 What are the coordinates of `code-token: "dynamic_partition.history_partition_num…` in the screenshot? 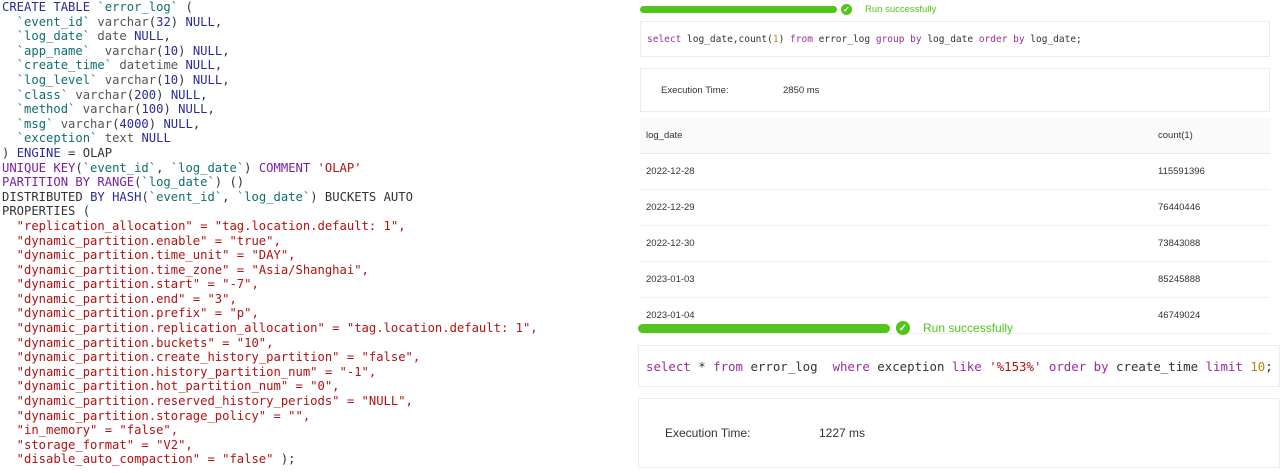 It's located at (189, 371).